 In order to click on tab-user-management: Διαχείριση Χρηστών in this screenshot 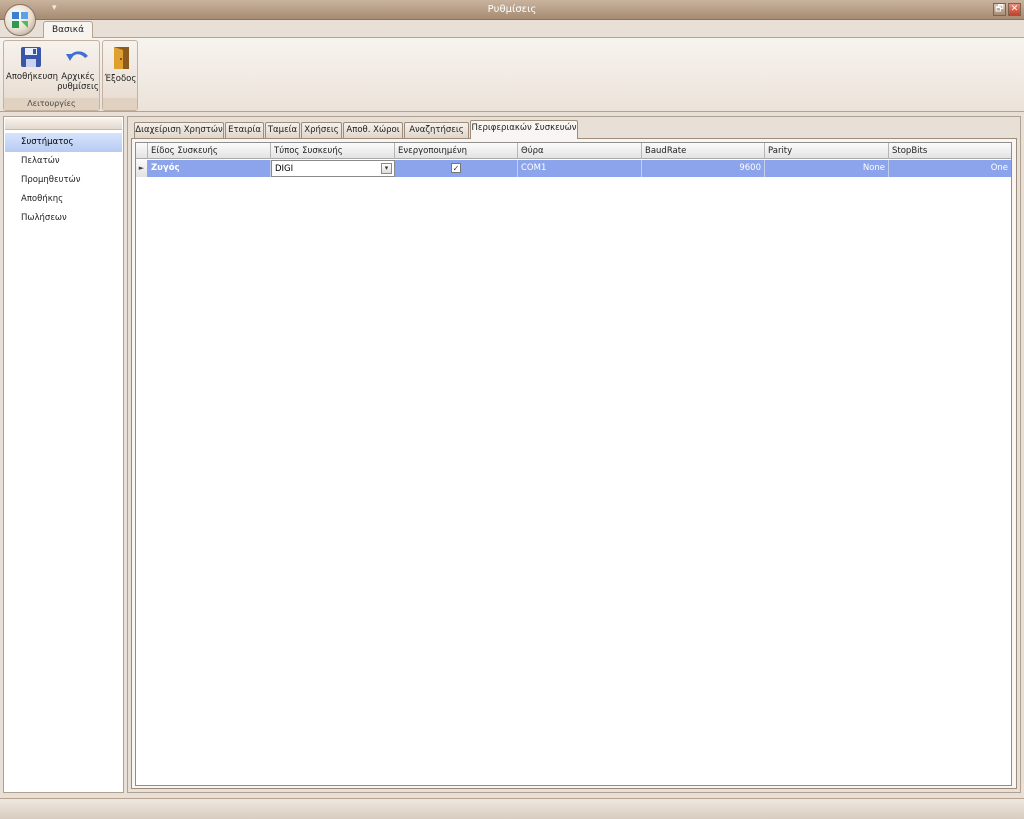, I will do `click(179, 130)`.